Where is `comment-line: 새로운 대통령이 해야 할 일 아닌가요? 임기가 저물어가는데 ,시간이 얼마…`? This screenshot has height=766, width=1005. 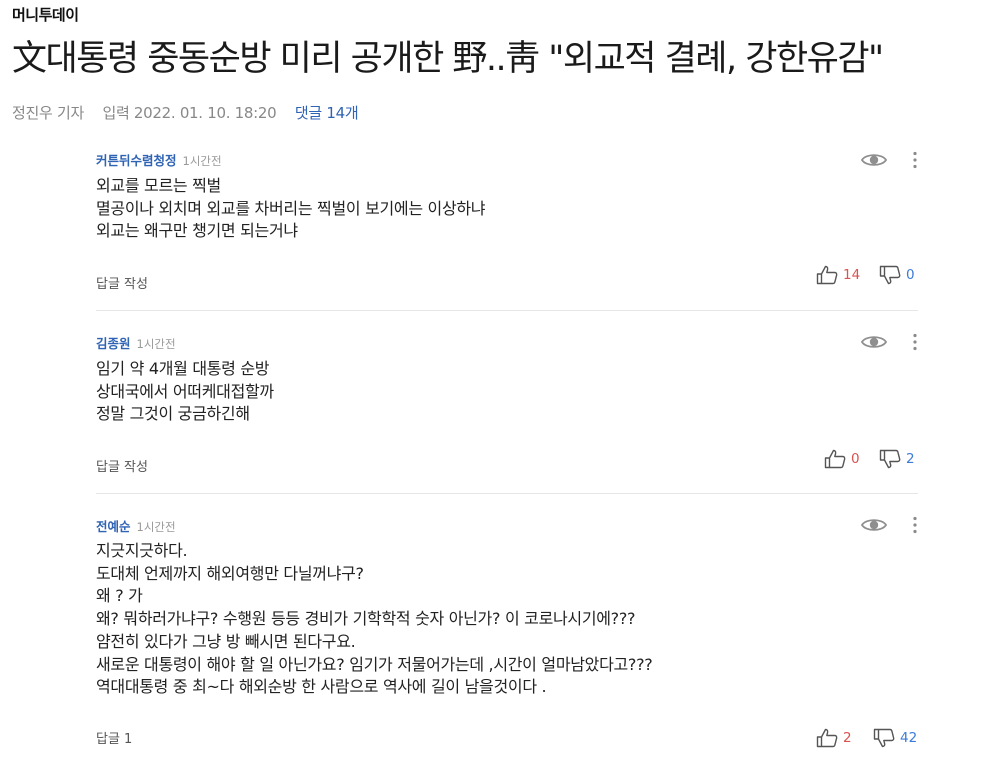
comment-line: 새로운 대통령이 해야 할 일 아닌가요? 임기가 저물어가는데 ,시간이 얼마… is located at coordinates (374, 664).